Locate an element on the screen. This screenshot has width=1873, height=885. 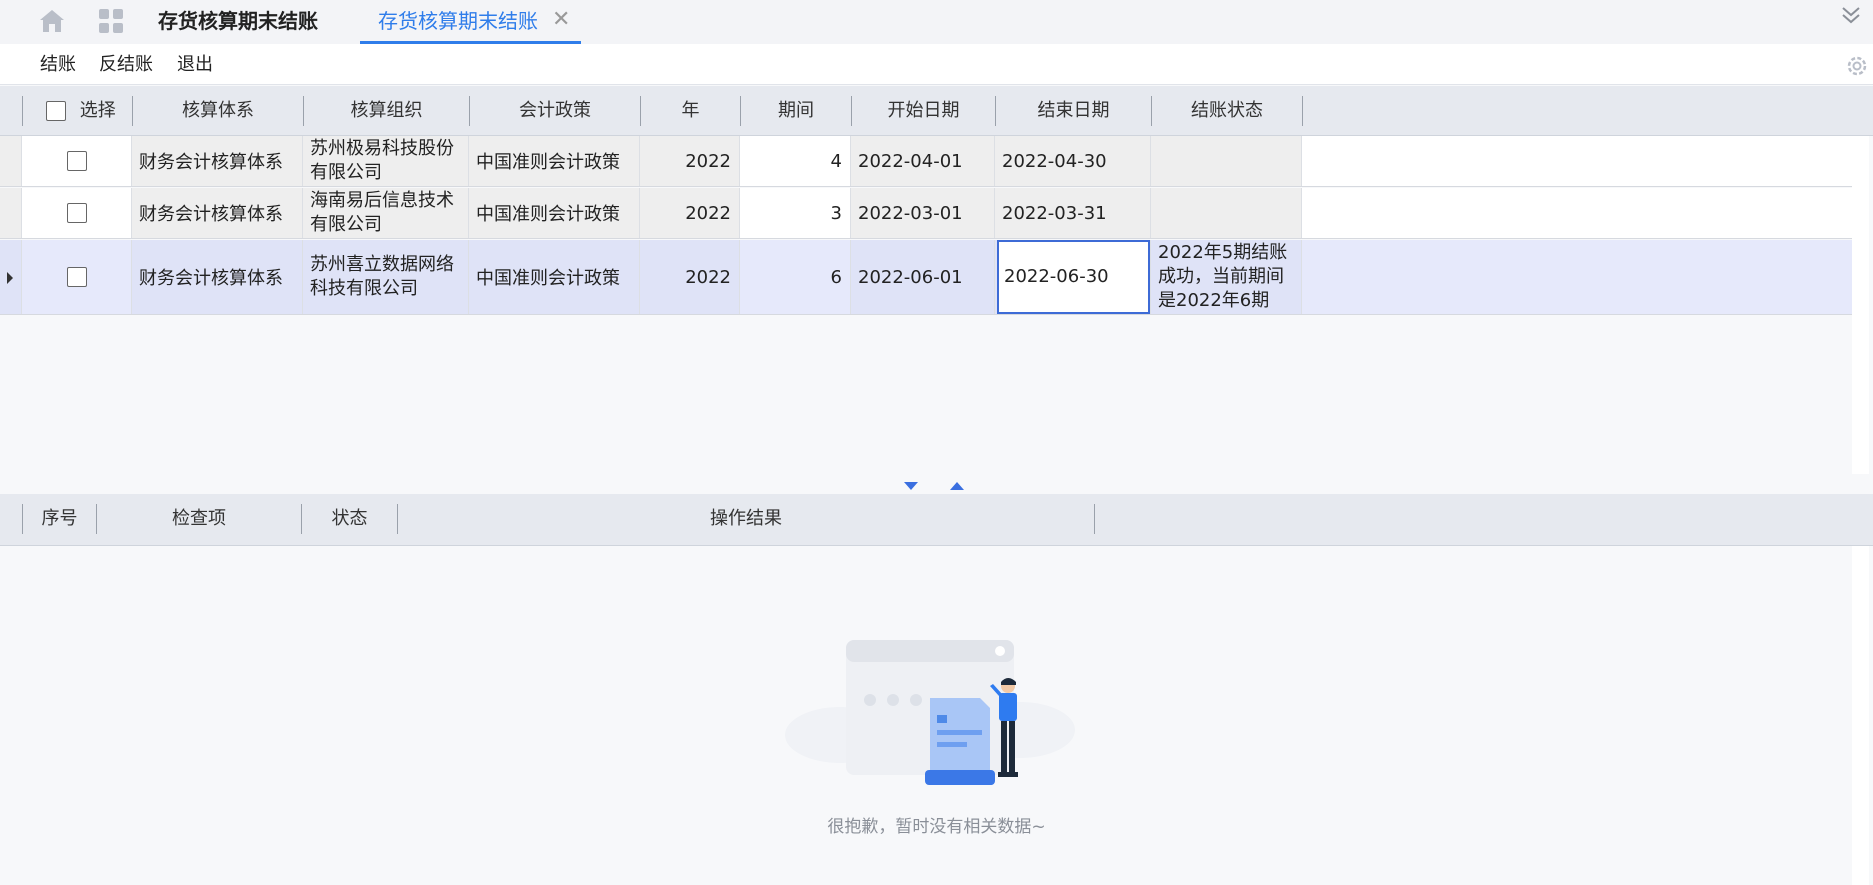
column-header-result: 操作结果 is located at coordinates (746, 519).